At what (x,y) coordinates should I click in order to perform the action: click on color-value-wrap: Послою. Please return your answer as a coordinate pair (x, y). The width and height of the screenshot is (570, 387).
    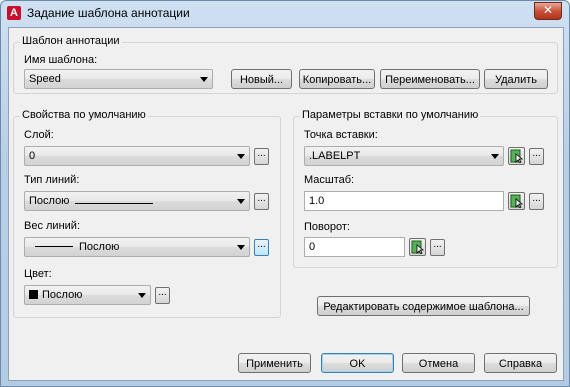
    Looking at the image, I should click on (55, 295).